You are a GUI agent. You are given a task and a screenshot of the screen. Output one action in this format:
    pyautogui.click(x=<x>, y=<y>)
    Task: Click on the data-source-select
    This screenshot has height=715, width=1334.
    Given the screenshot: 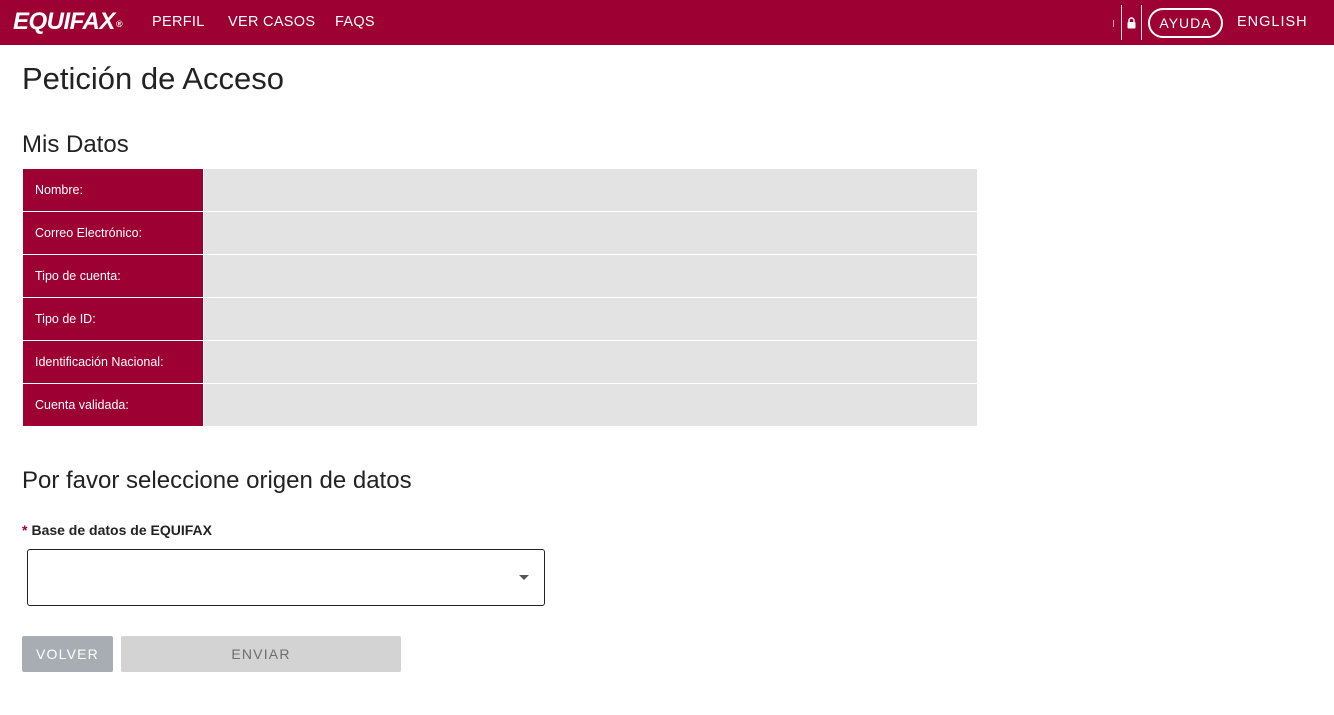 What is the action you would take?
    pyautogui.click(x=286, y=577)
    